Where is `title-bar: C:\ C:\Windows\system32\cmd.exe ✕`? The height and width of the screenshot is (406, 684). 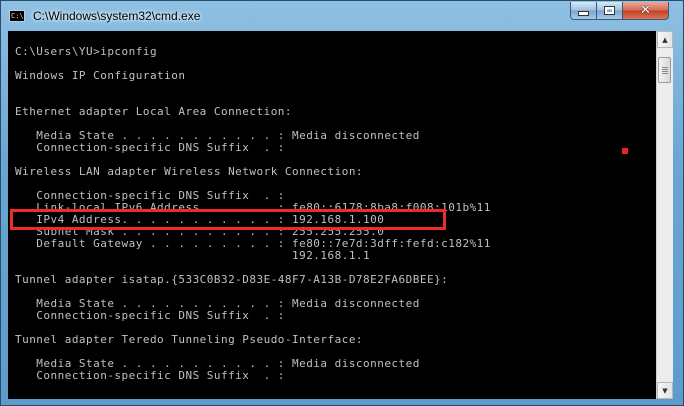 title-bar: C:\ C:\Windows\system32\cmd.exe ✕ is located at coordinates (342, 16).